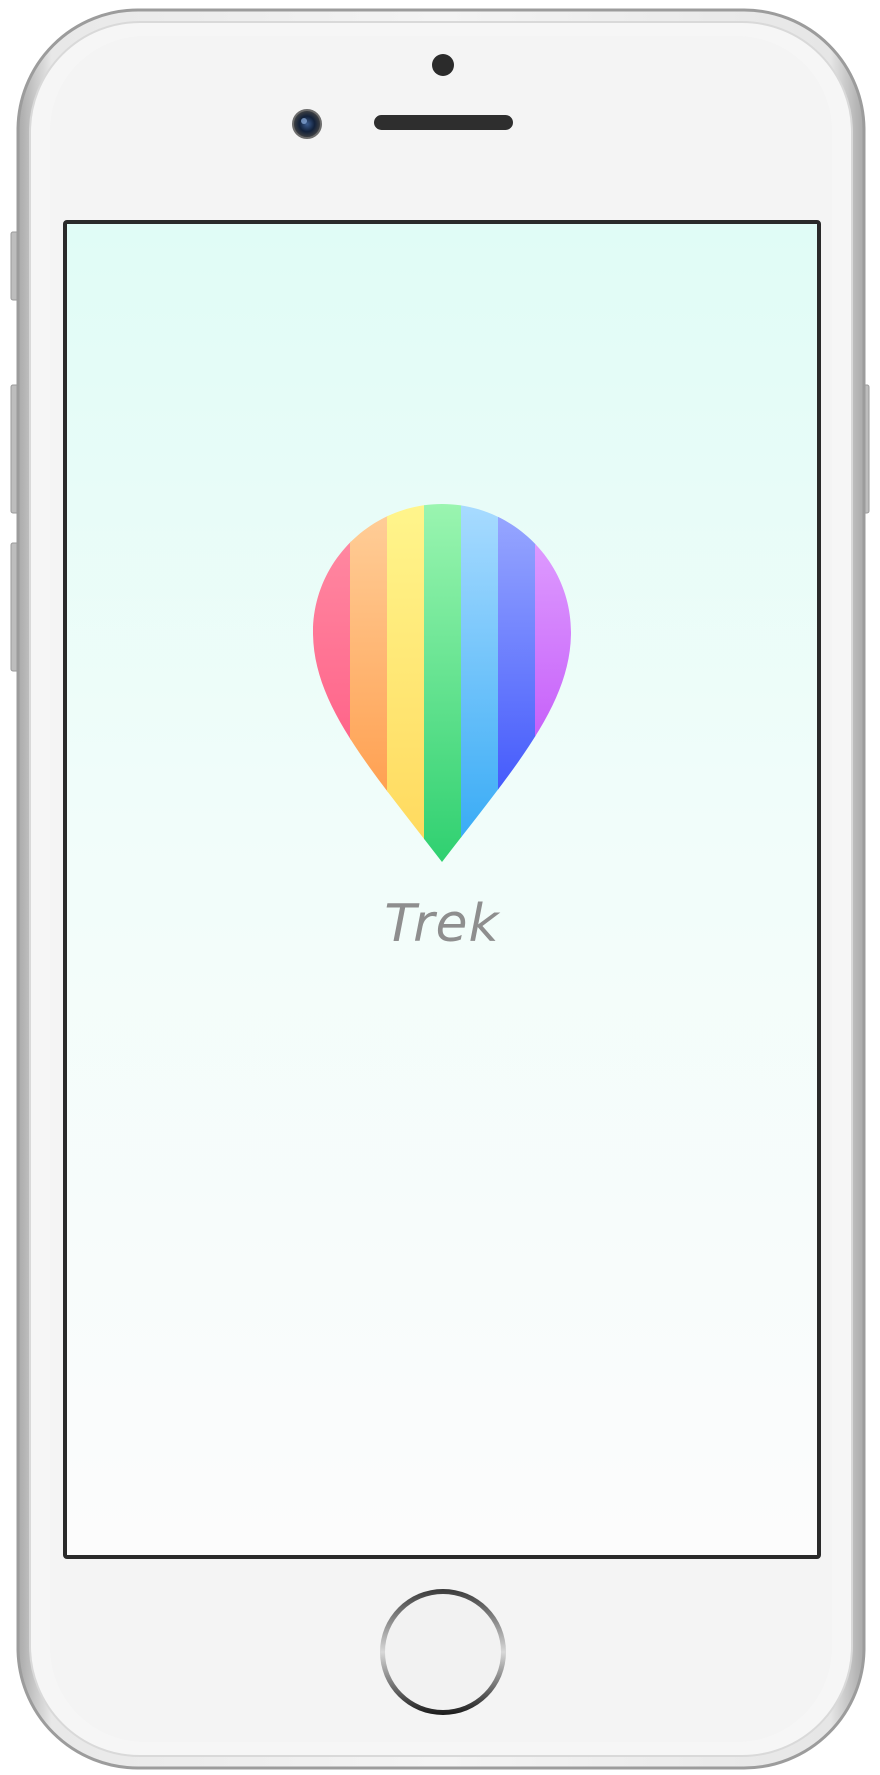  Describe the element at coordinates (442, 924) in the screenshot. I see `app-name-title: Trek` at that location.